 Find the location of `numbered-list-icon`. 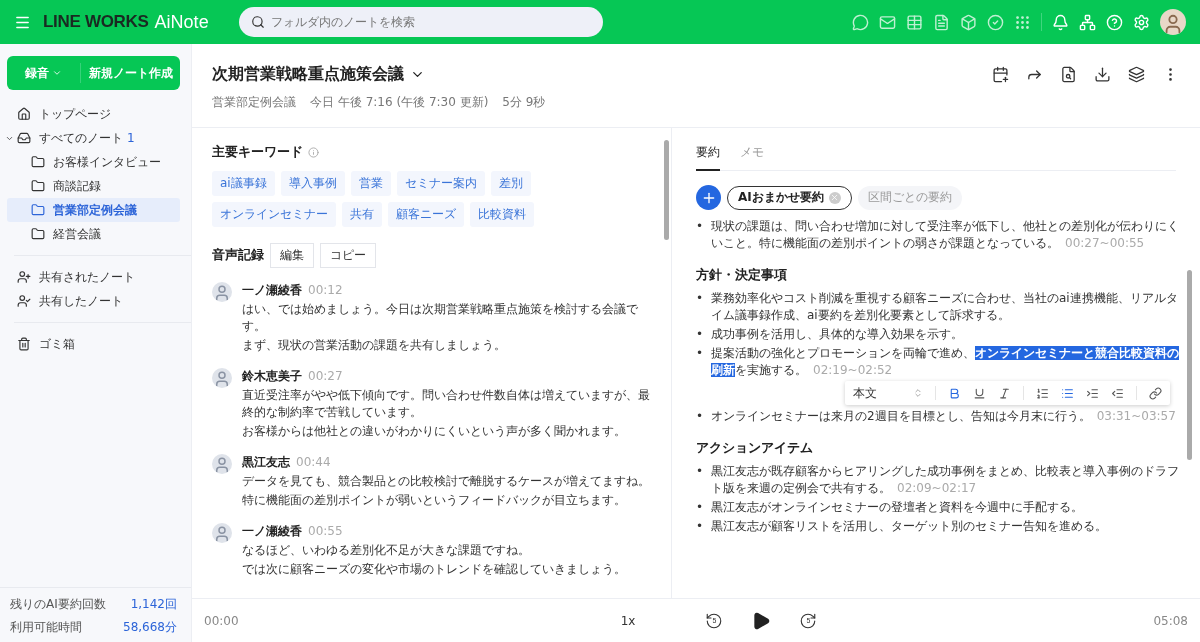

numbered-list-icon is located at coordinates (1042, 393).